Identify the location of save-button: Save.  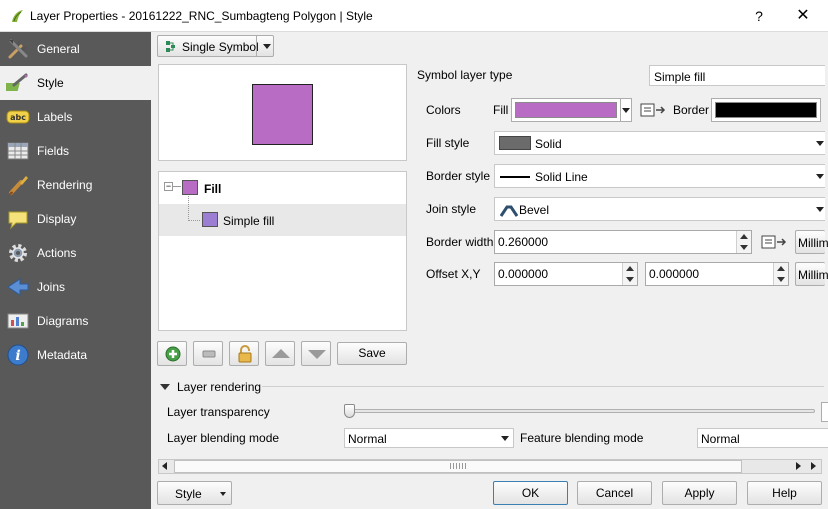
(372, 353).